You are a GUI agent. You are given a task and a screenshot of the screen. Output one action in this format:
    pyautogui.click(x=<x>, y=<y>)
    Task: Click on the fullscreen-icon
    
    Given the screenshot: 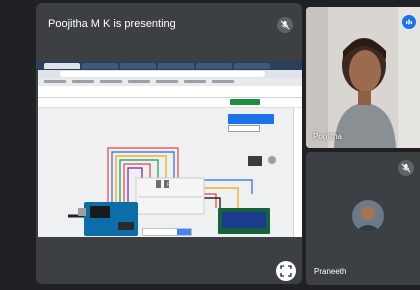 What is the action you would take?
    pyautogui.click(x=286, y=271)
    